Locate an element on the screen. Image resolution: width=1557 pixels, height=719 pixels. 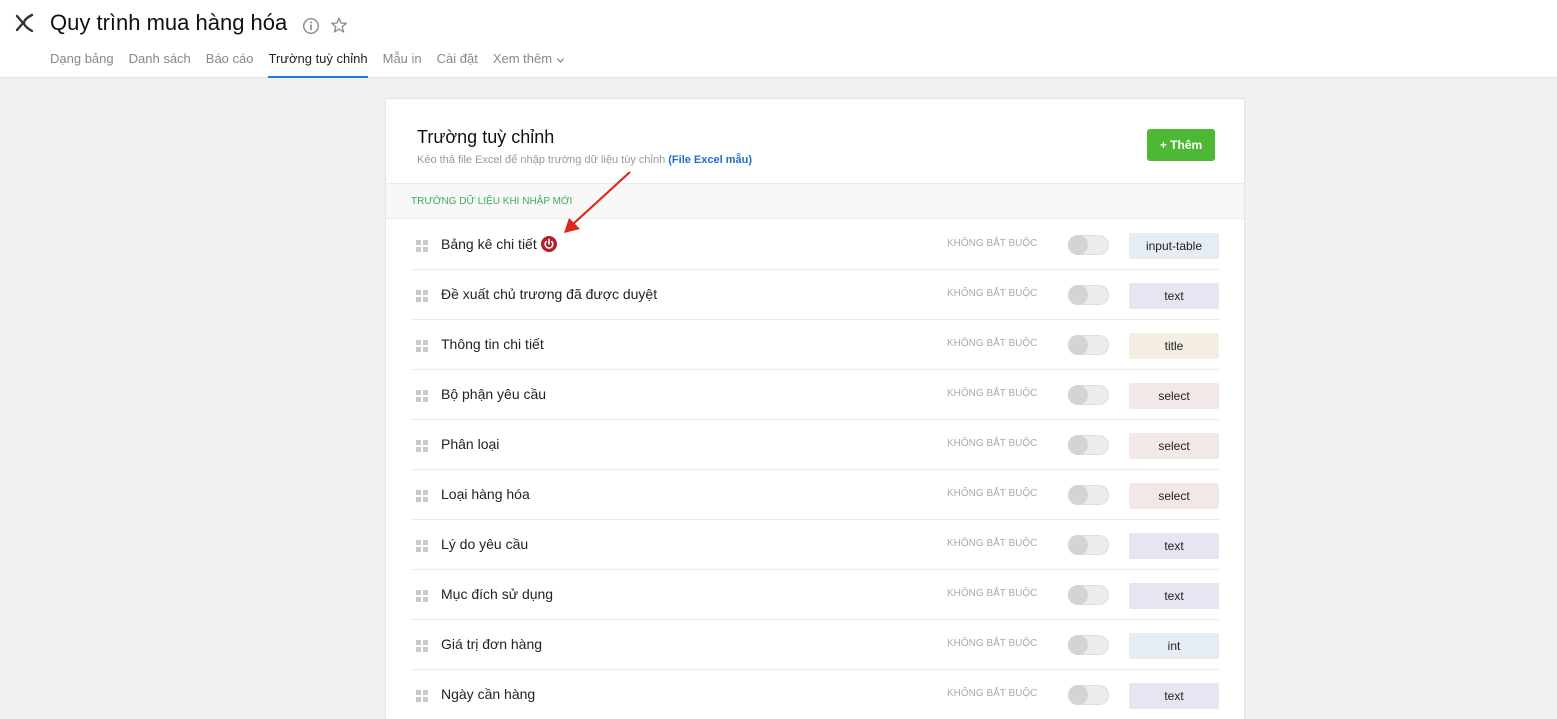
field-name: Phân loại is located at coordinates (470, 444).